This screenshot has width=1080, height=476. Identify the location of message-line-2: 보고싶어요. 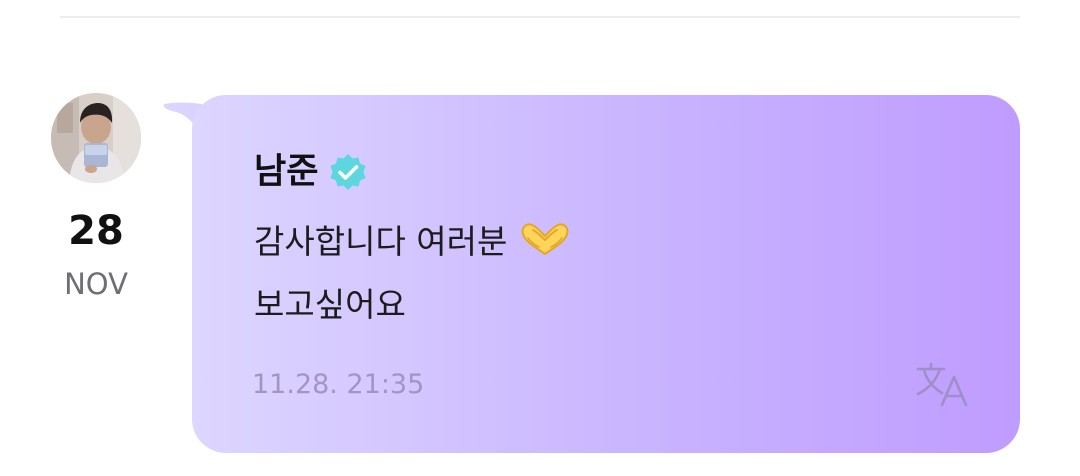
(330, 304).